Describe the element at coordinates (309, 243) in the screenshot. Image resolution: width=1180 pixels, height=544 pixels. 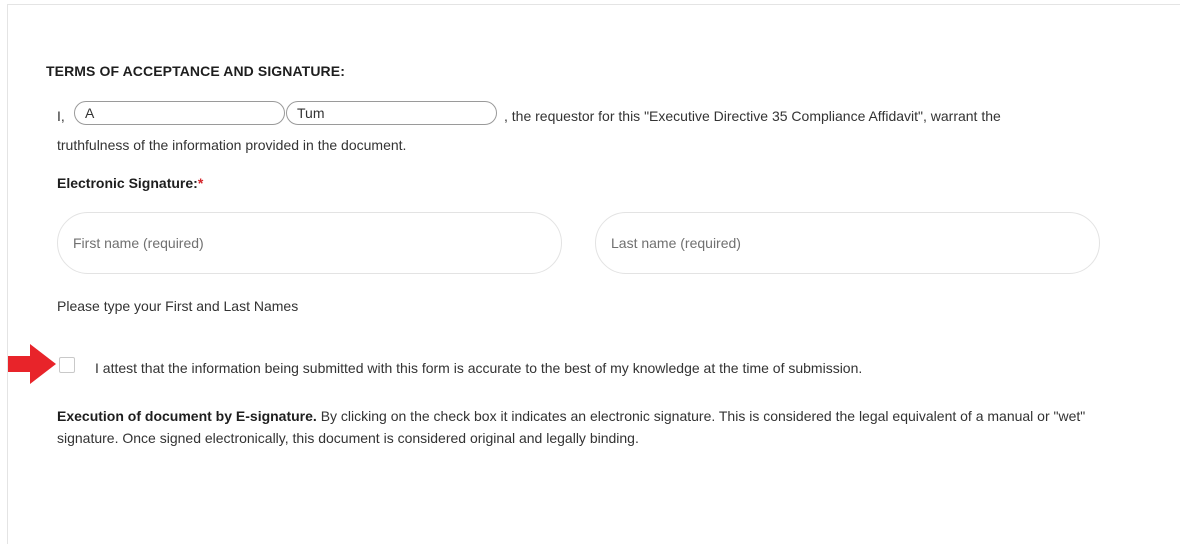
I see `signature-first-name-input` at that location.